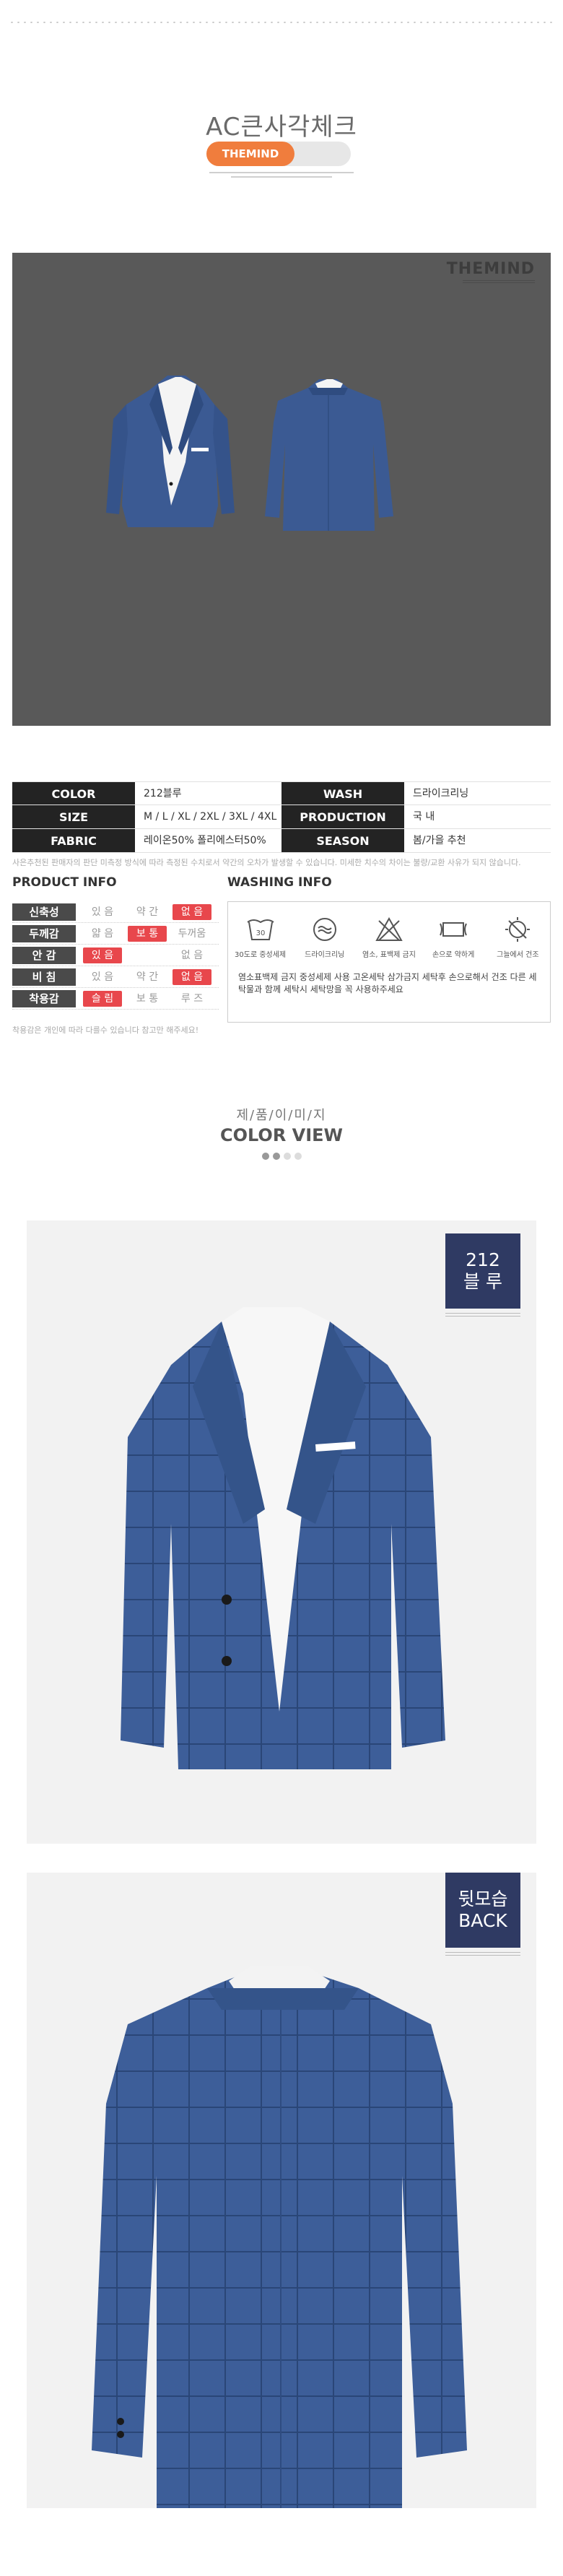  Describe the element at coordinates (250, 154) in the screenshot. I see `brand-pill: THEMIND` at that location.